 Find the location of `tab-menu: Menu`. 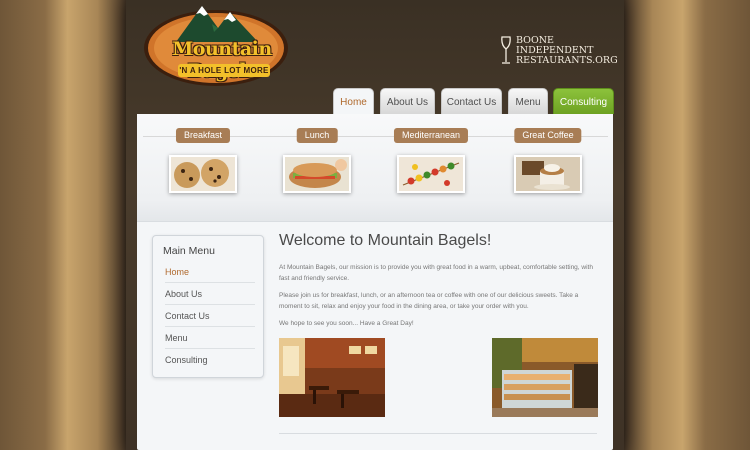

tab-menu: Menu is located at coordinates (528, 101).